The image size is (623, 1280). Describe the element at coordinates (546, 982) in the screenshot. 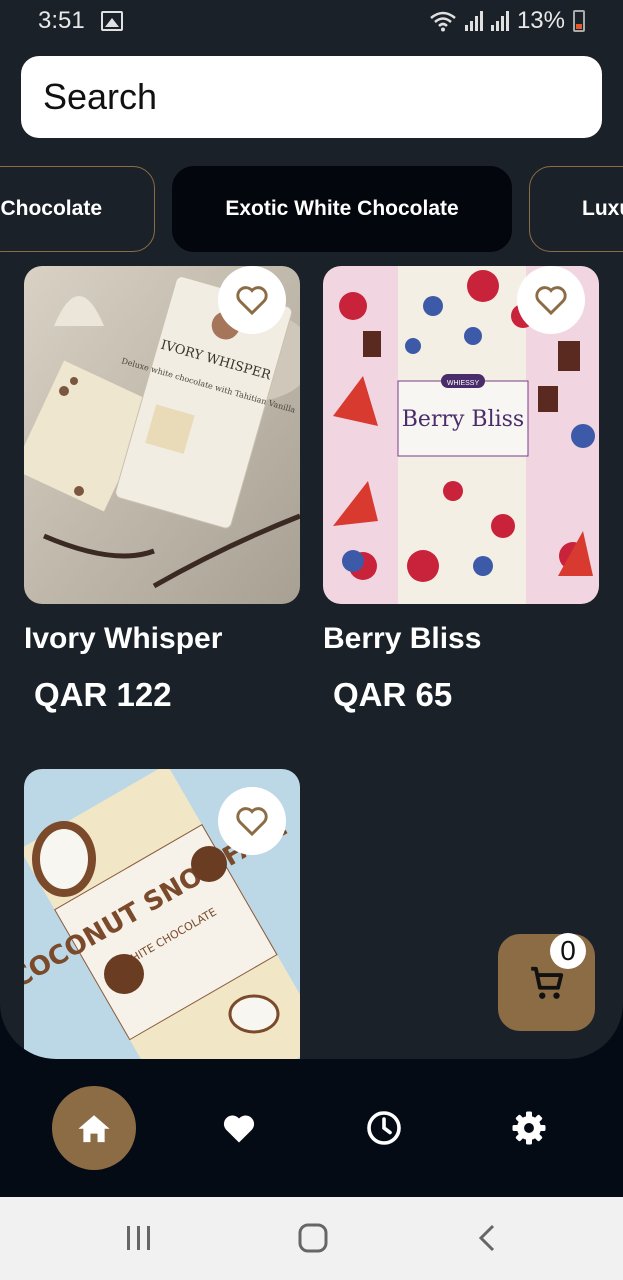

I see `cart-icon` at that location.